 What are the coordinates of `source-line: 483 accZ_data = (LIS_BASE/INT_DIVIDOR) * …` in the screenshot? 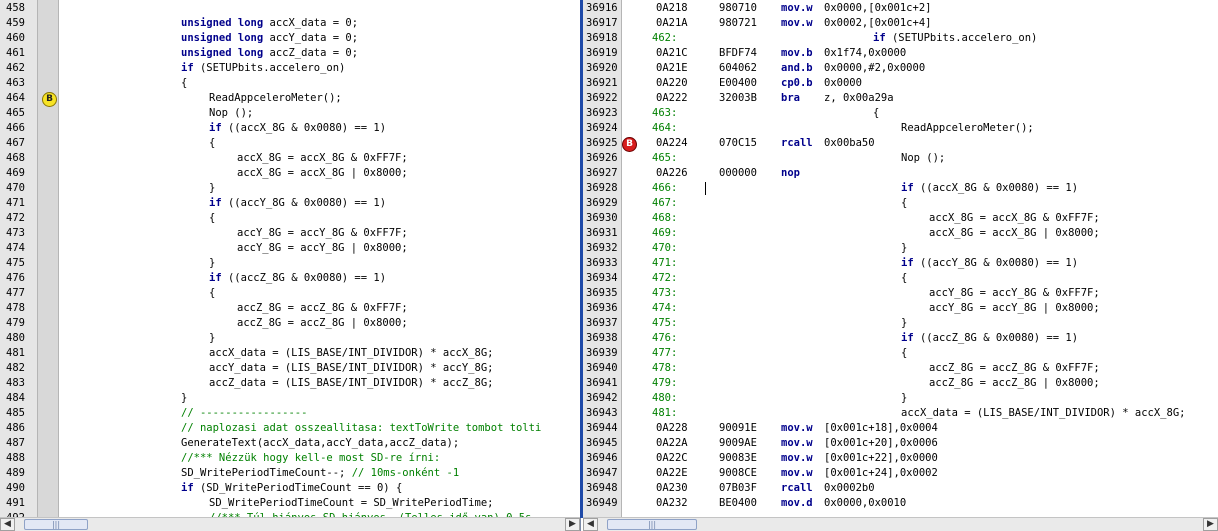 It's located at (290, 383).